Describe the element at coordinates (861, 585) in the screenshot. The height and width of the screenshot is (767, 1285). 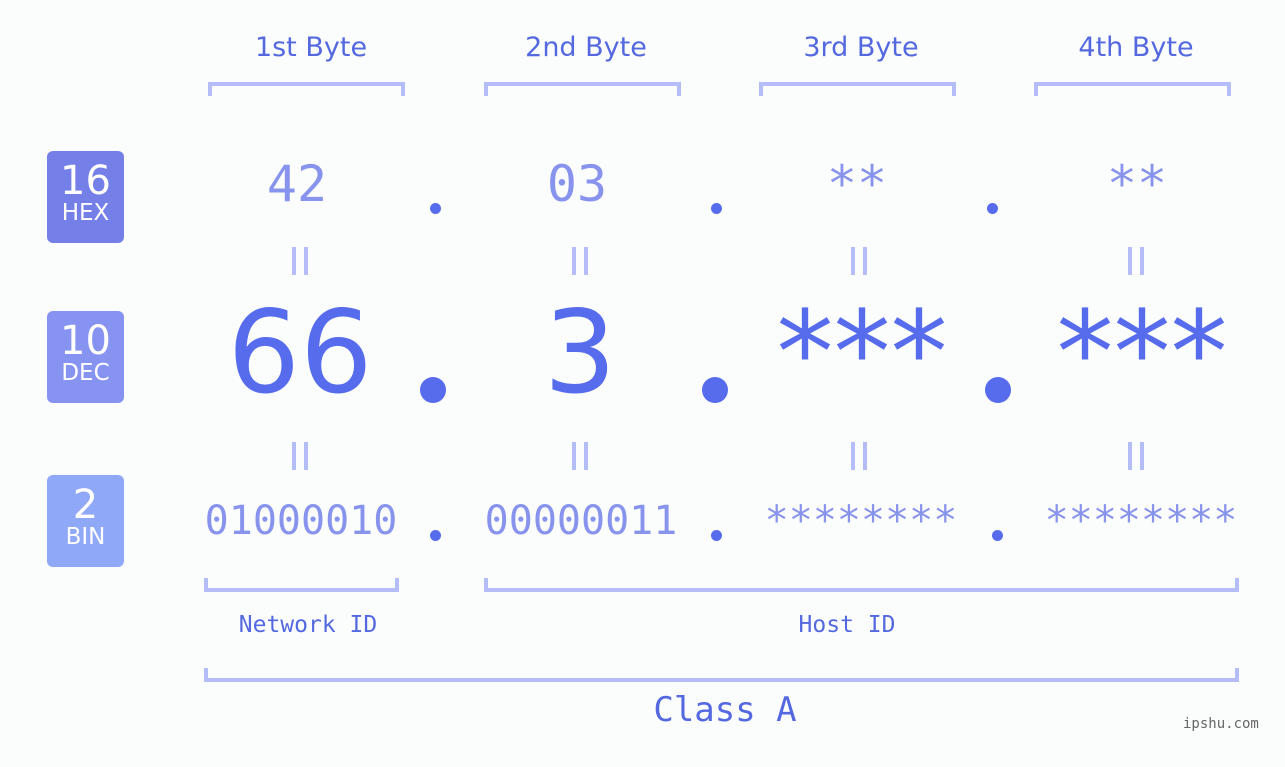
I see `host-id-bracket` at that location.